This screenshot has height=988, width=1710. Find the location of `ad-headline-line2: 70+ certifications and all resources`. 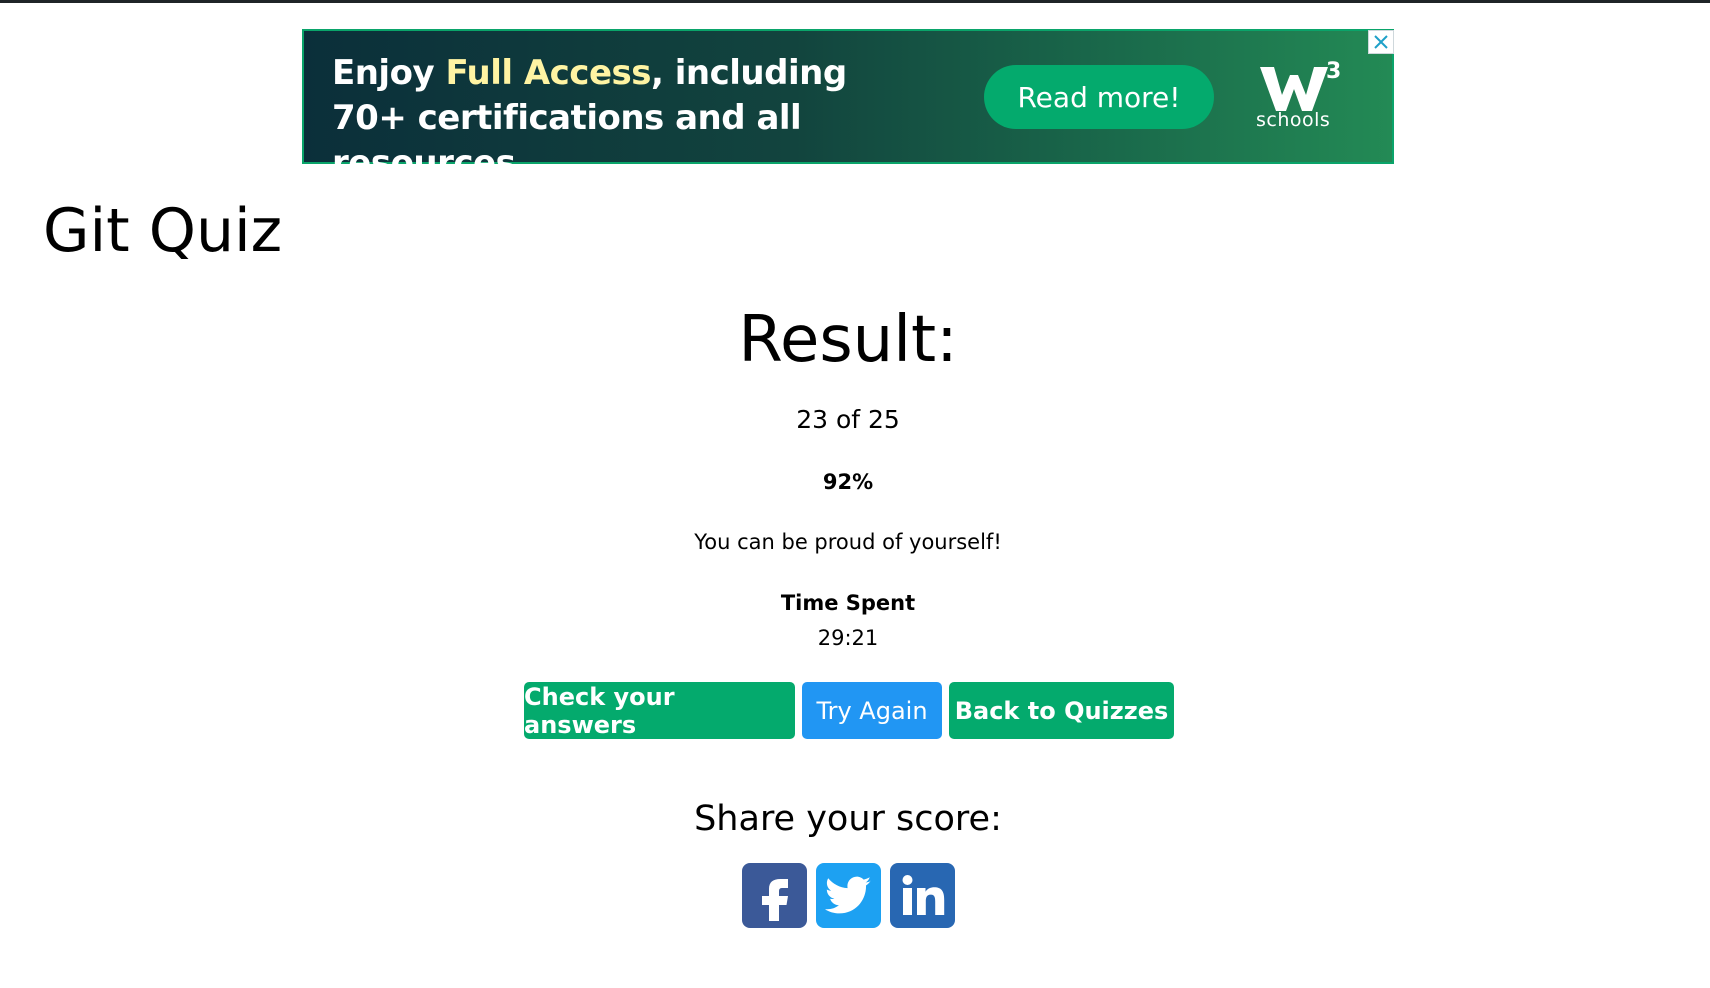

ad-headline-line2: 70+ certifications and all resources is located at coordinates (567, 140).